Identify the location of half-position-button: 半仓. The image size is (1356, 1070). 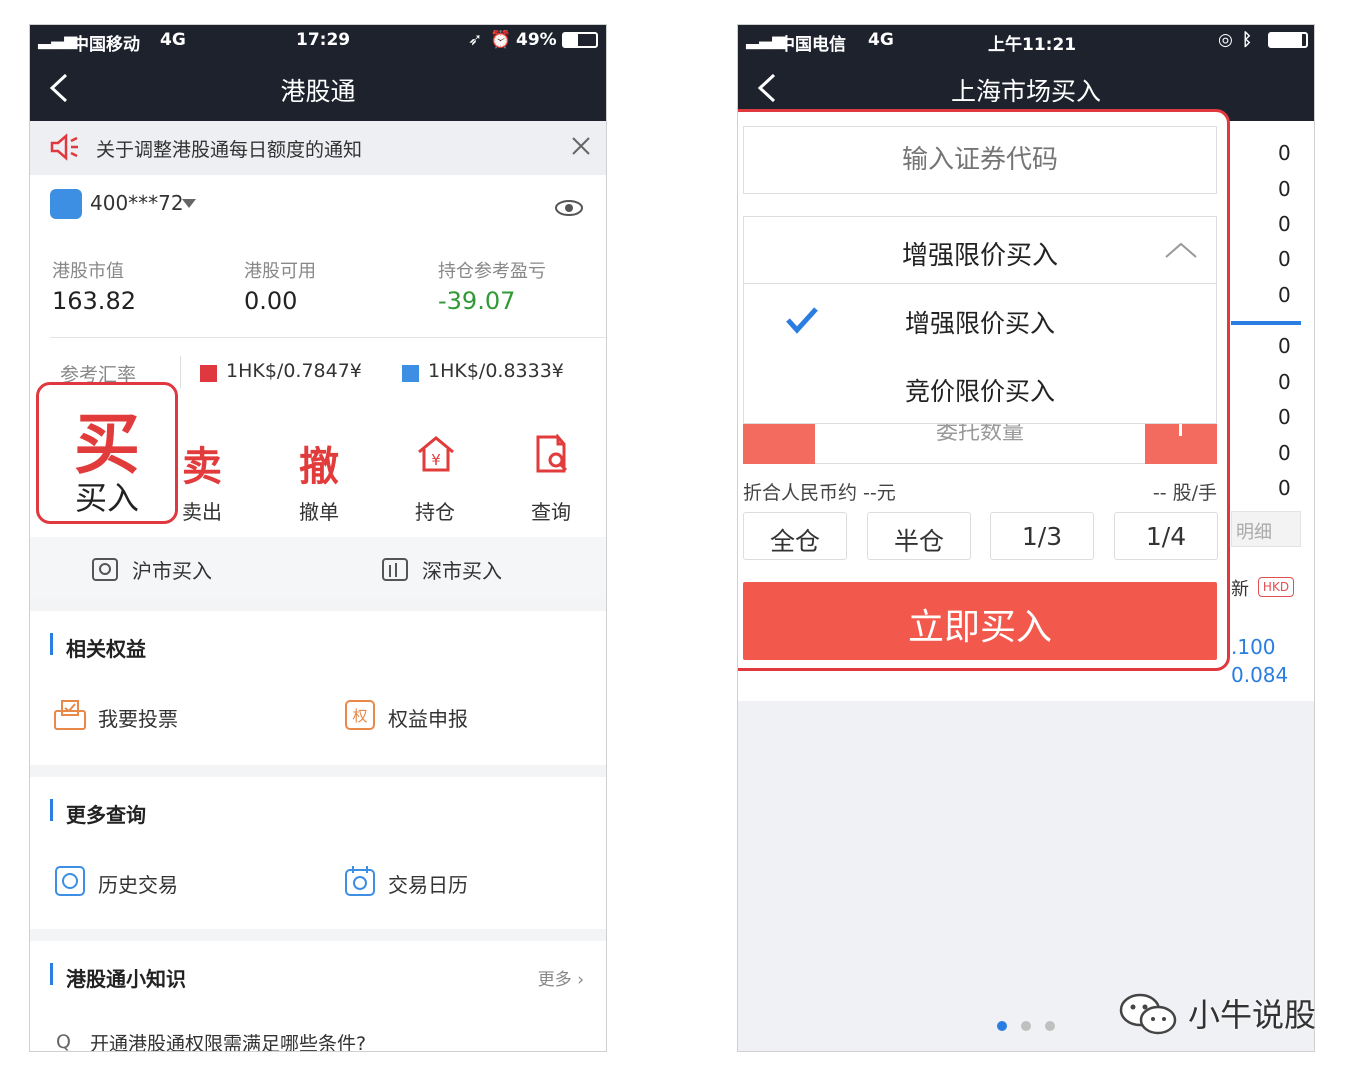
(919, 536).